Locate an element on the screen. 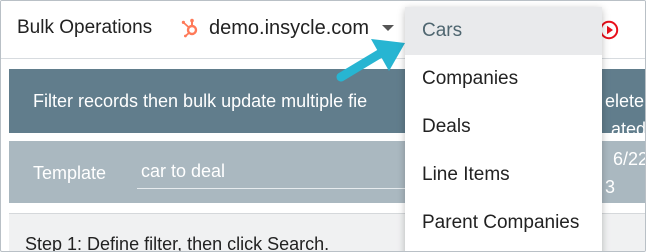  dropdown-item-parent-companies: Parent Companies is located at coordinates (503, 223).